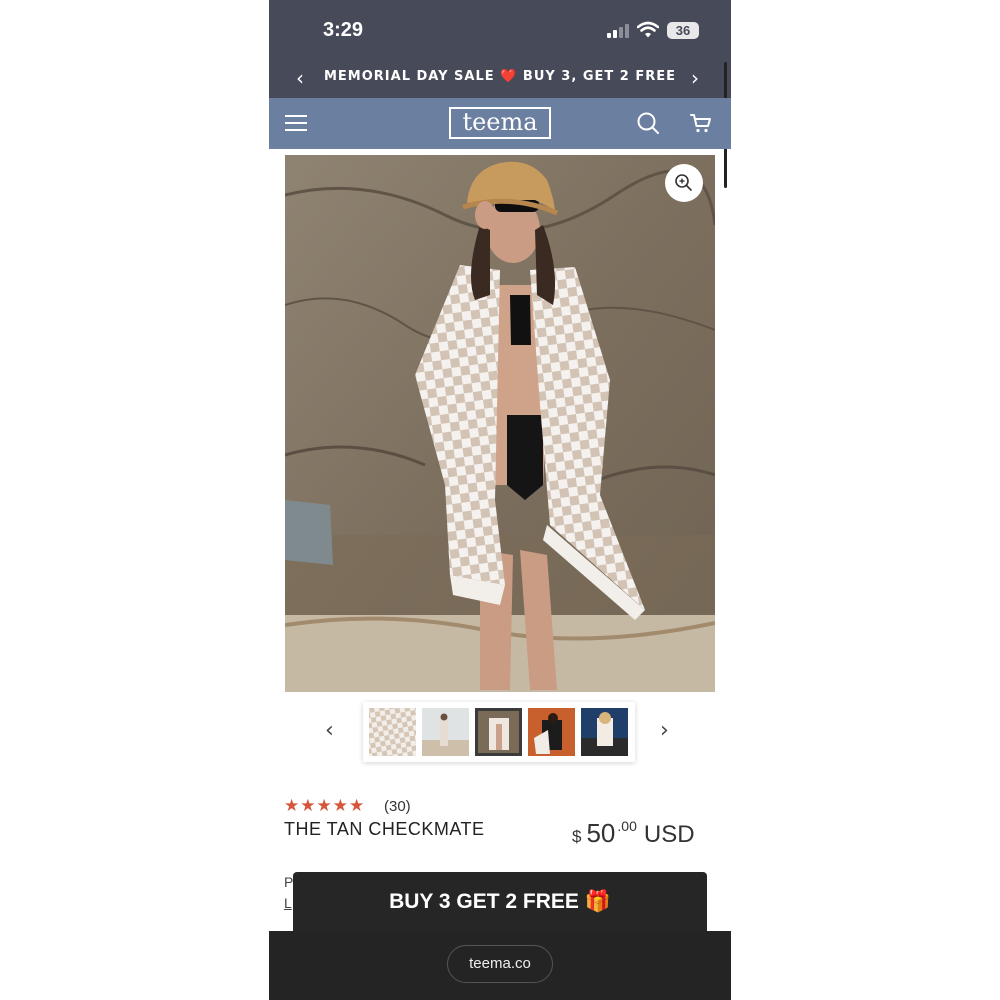 This screenshot has width=1000, height=1000. What do you see at coordinates (288, 903) in the screenshot?
I see `partial-link: L` at bounding box center [288, 903].